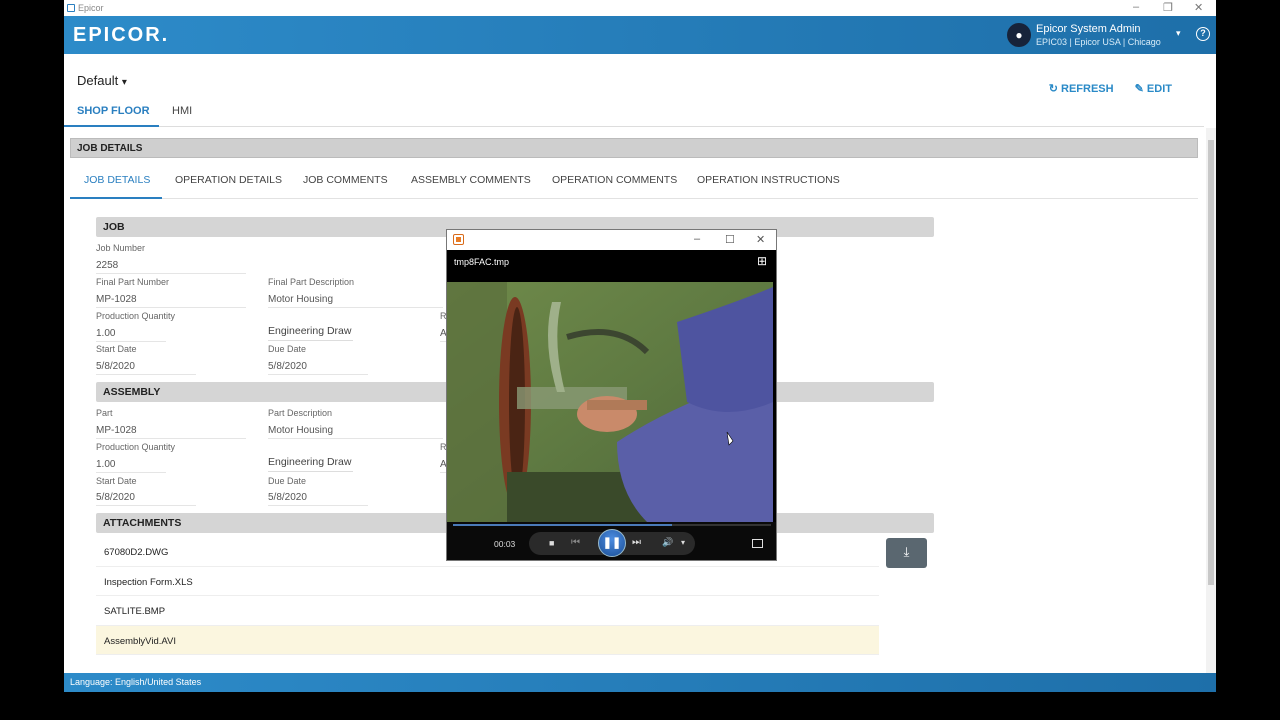  I want to click on media-player-window: – ☐ ✕ tmp8FAC.tmp ⊞ 00:03 ■ ⏮ ❚❚ ⏭ 🔊 ▾, so click(611, 395).